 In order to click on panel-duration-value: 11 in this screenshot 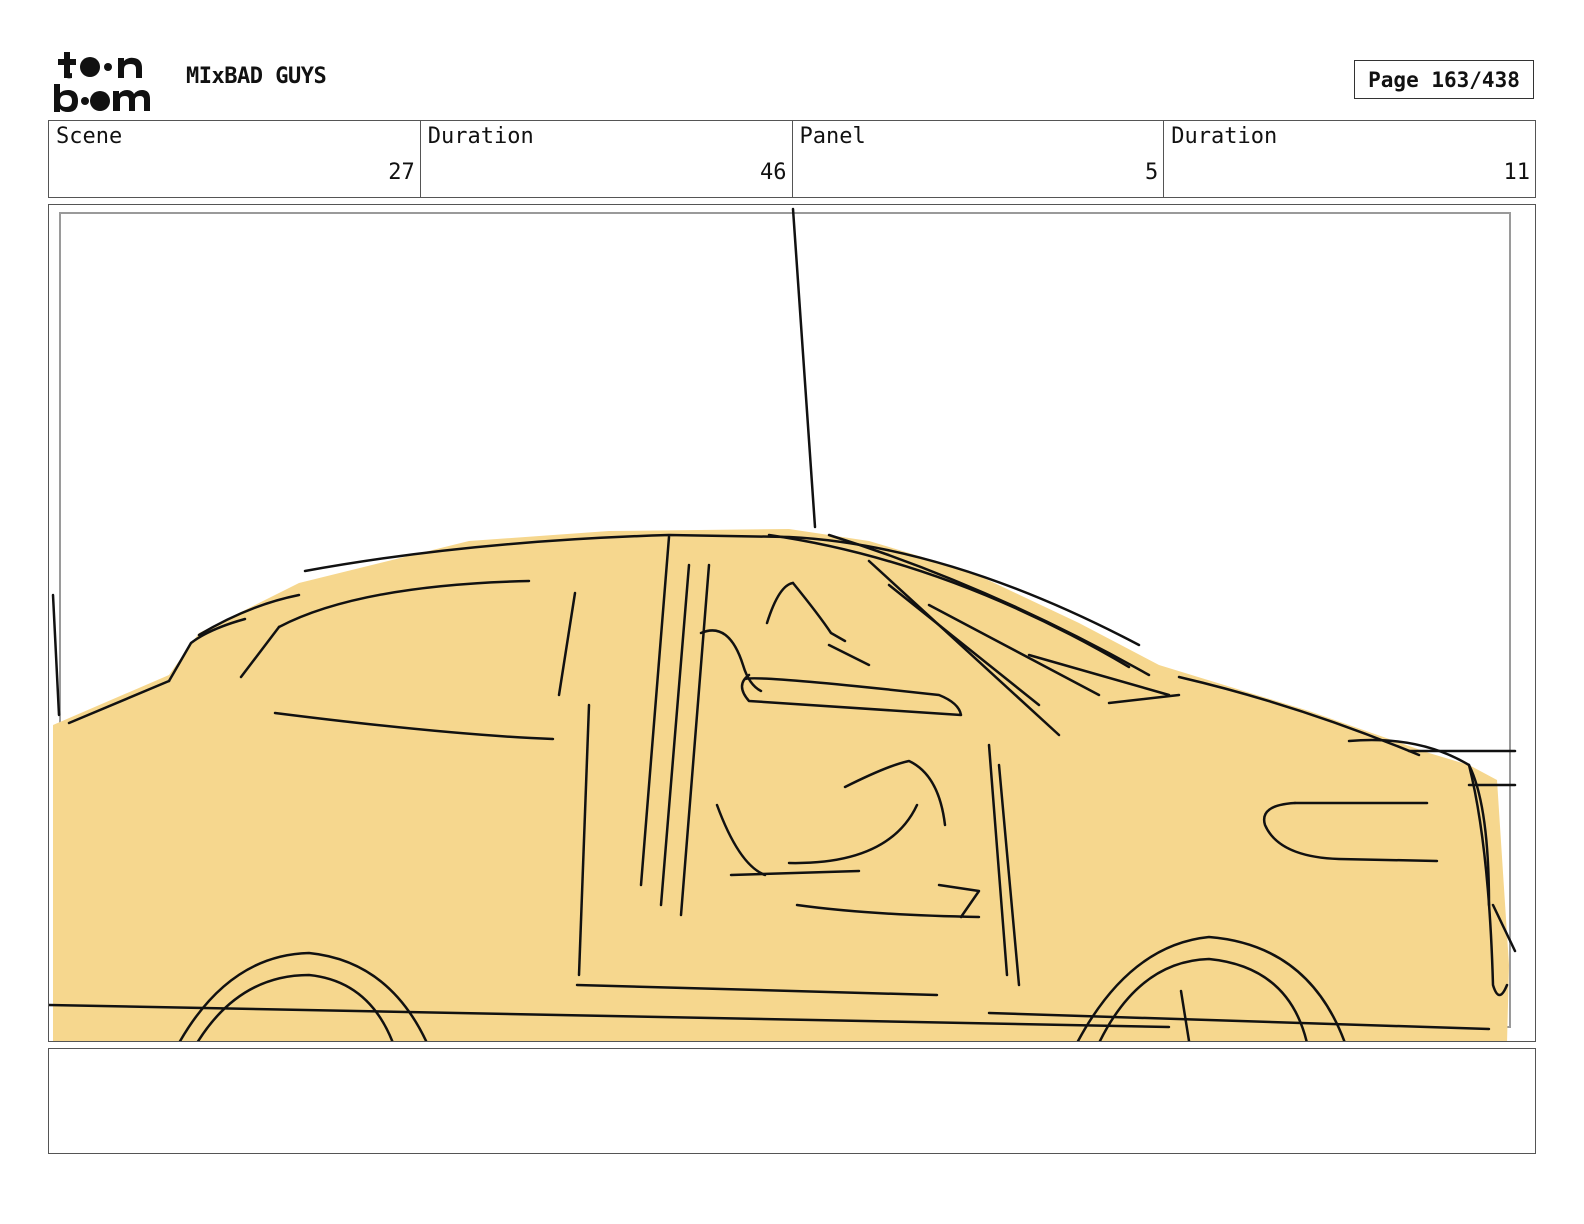, I will do `click(1517, 172)`.